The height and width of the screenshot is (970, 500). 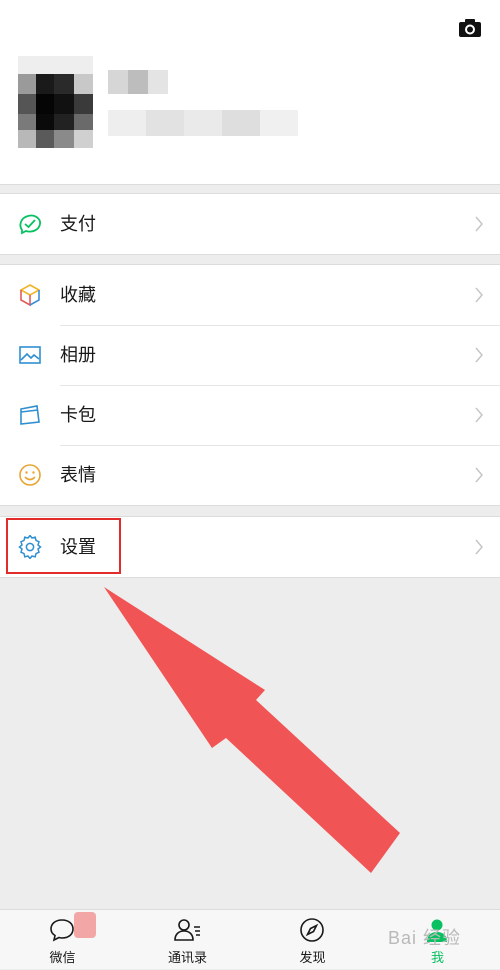 I want to click on watermark: Bai 经验, so click(x=425, y=938).